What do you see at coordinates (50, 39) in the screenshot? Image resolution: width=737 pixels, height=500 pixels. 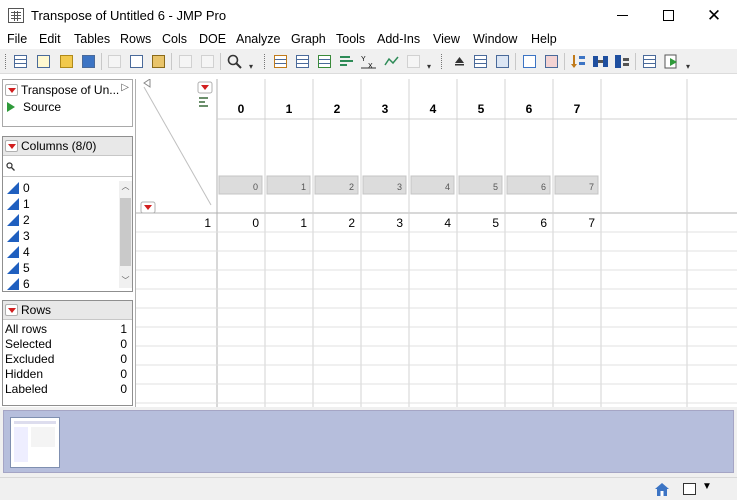 I see `menu-edit: Edit` at bounding box center [50, 39].